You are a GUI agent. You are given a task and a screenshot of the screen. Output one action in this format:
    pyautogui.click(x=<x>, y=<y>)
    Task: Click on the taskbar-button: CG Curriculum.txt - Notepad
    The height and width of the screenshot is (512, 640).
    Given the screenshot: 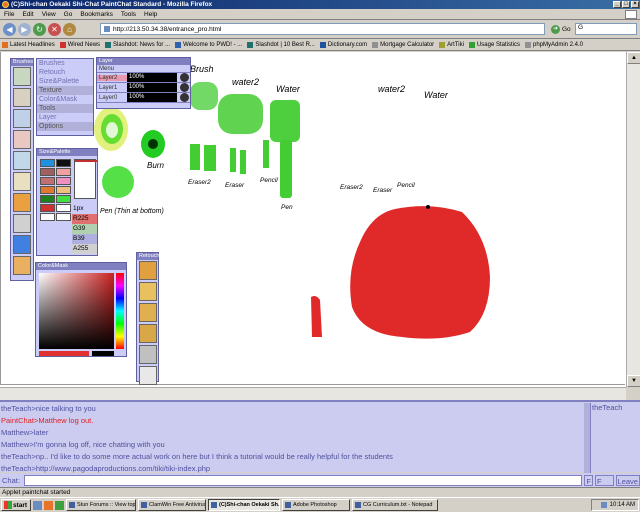 What is the action you would take?
    pyautogui.click(x=395, y=505)
    